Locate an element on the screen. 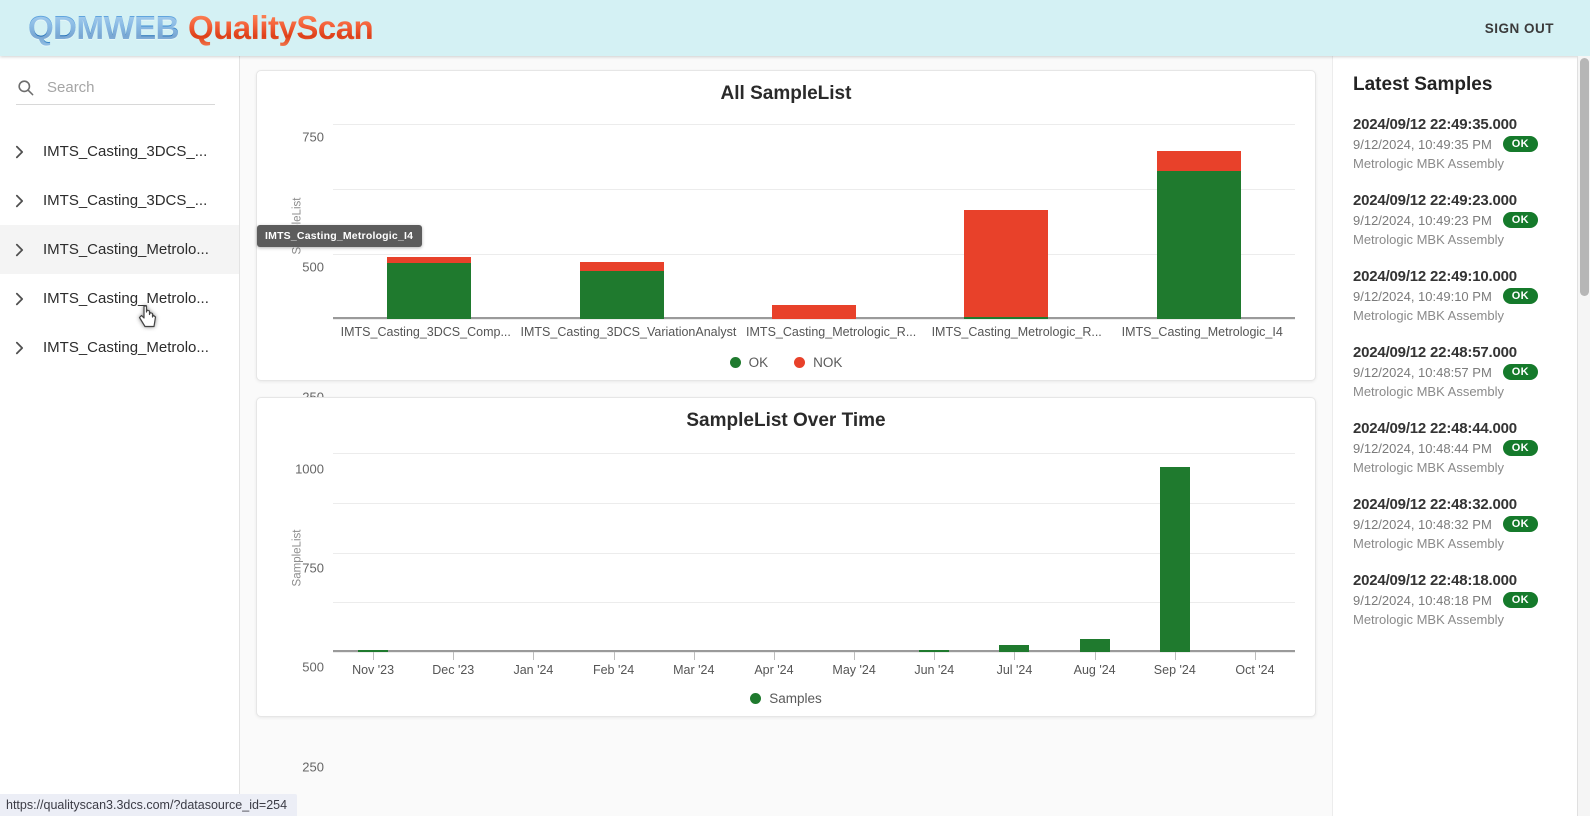  x-tick-label: Oct '24 is located at coordinates (1255, 669).